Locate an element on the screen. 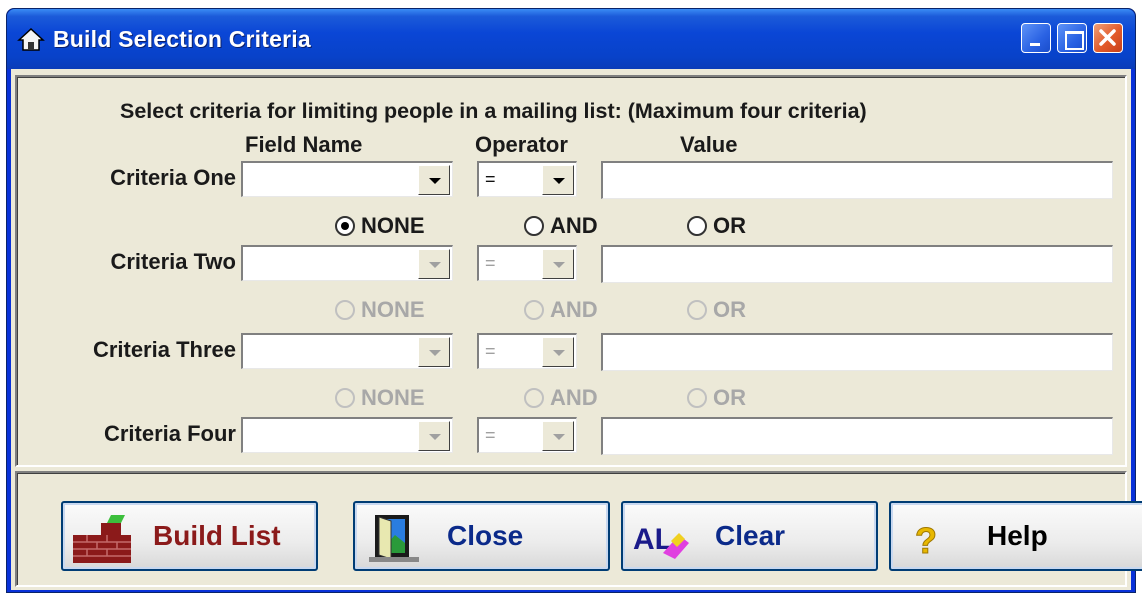 The height and width of the screenshot is (599, 1142). criteria-four-field-dropdown is located at coordinates (347, 435).